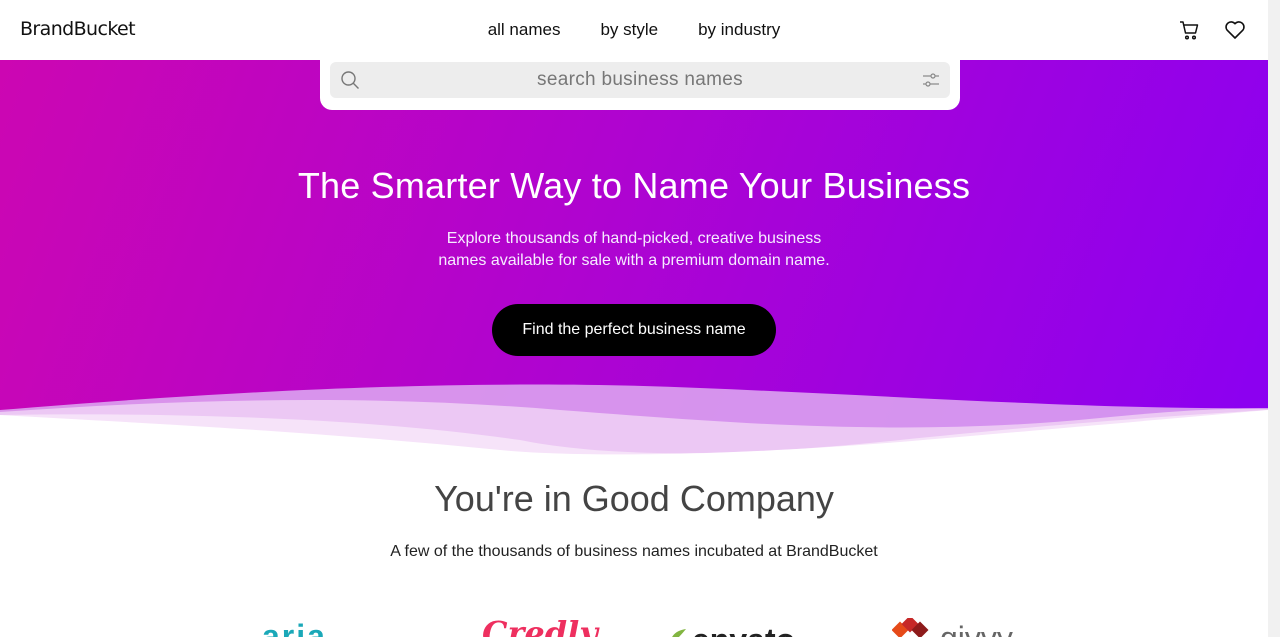  Describe the element at coordinates (634, 330) in the screenshot. I see `find-name-button: Find the perfect business name` at that location.